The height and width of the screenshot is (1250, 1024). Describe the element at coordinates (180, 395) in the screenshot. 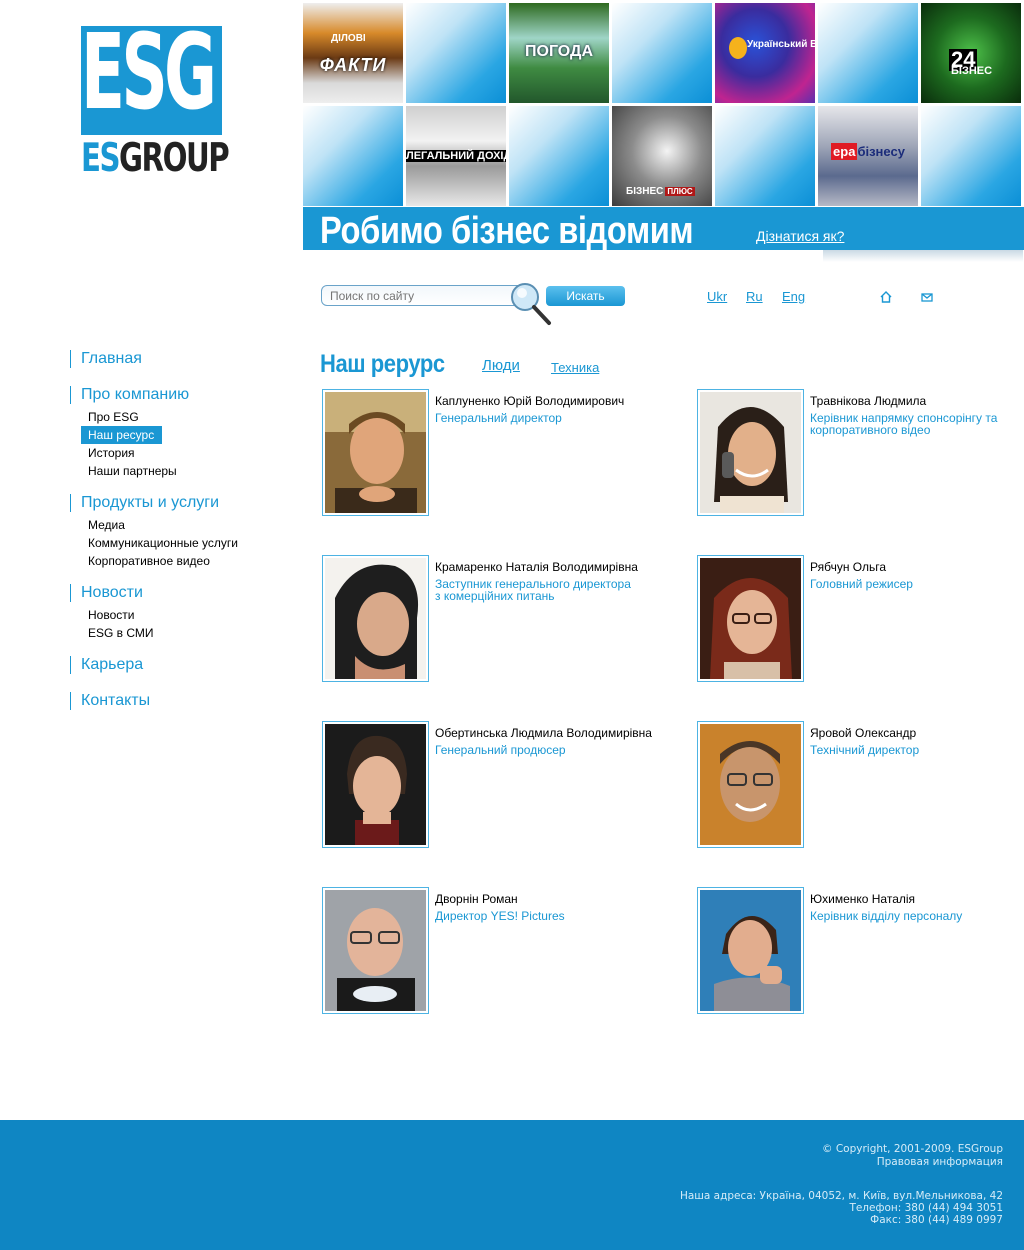

I see `menu-item-about: Про компанию` at that location.